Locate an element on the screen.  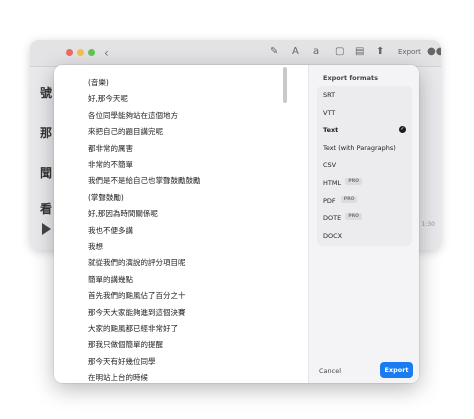
format-option-vtt: VTT is located at coordinates (364, 112).